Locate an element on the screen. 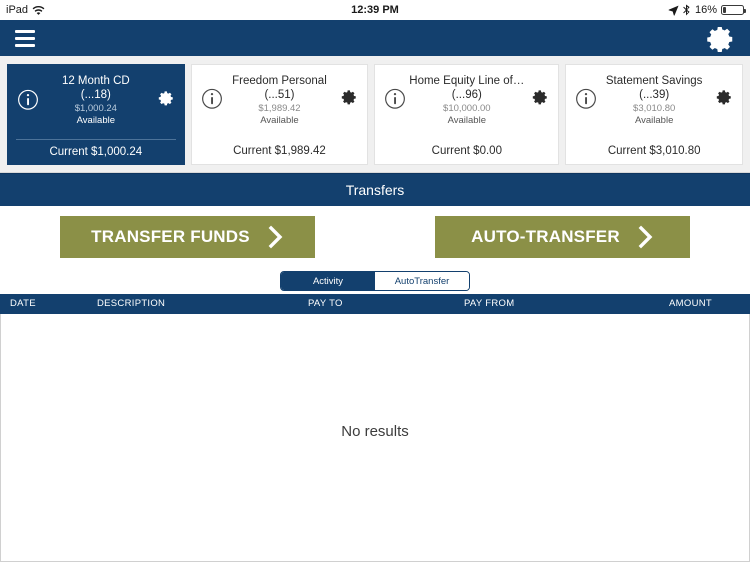 The height and width of the screenshot is (562, 750). tab-autotransfer: AutoTransfer is located at coordinates (422, 281).